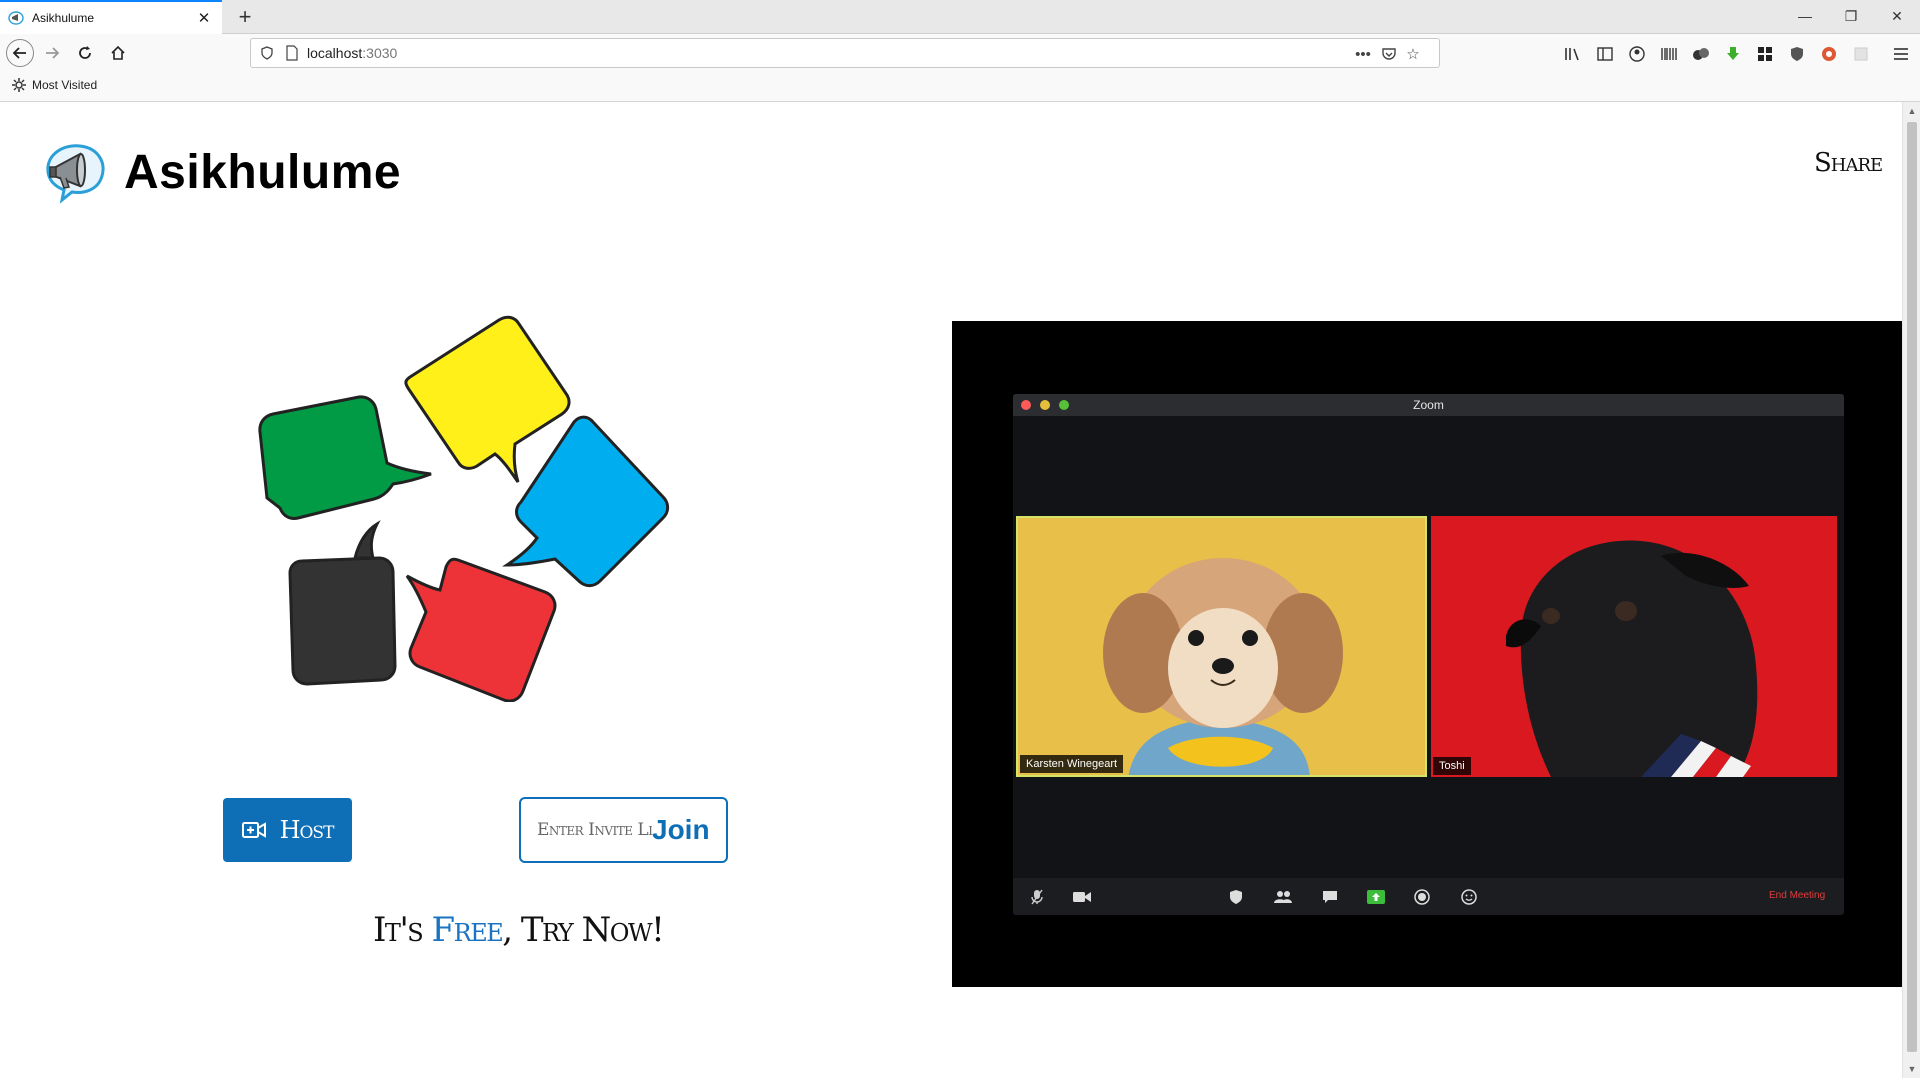 This screenshot has width=1920, height=1080. What do you see at coordinates (352, 53) in the screenshot?
I see `url-text: localhost:3030` at bounding box center [352, 53].